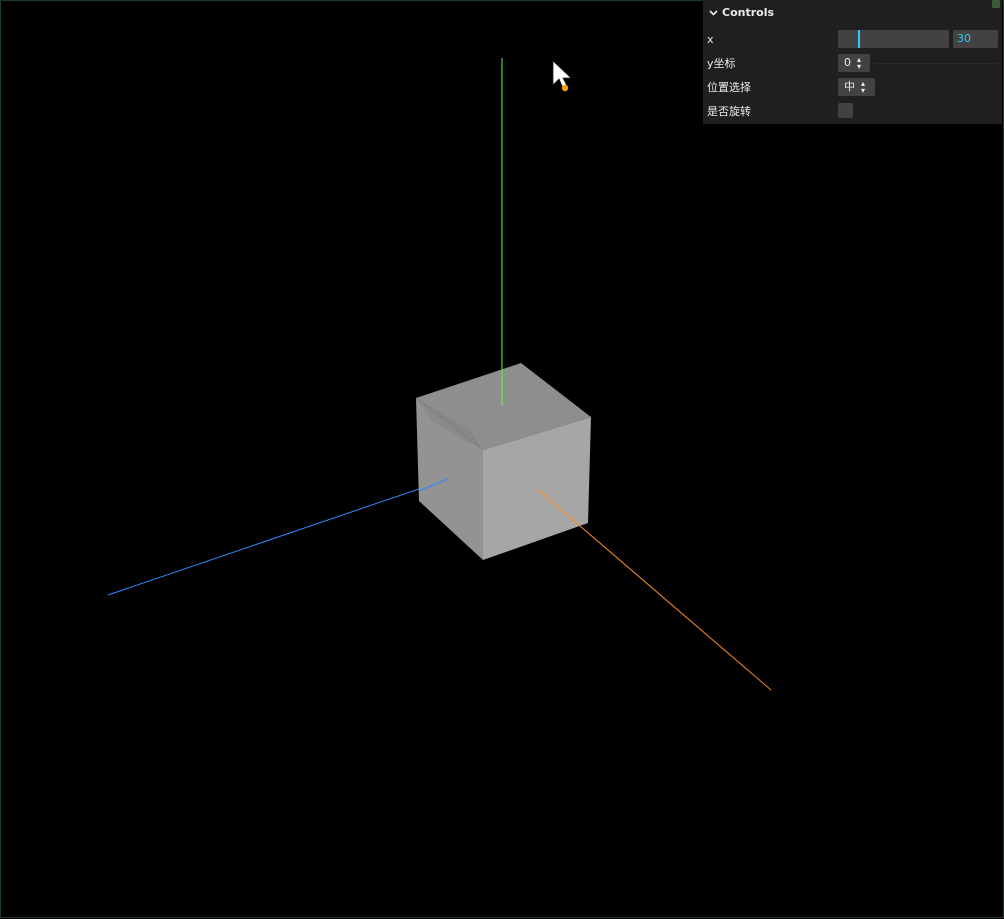 The image size is (1004, 919). What do you see at coordinates (562, 76) in the screenshot?
I see `arrow-cursor-icon` at bounding box center [562, 76].